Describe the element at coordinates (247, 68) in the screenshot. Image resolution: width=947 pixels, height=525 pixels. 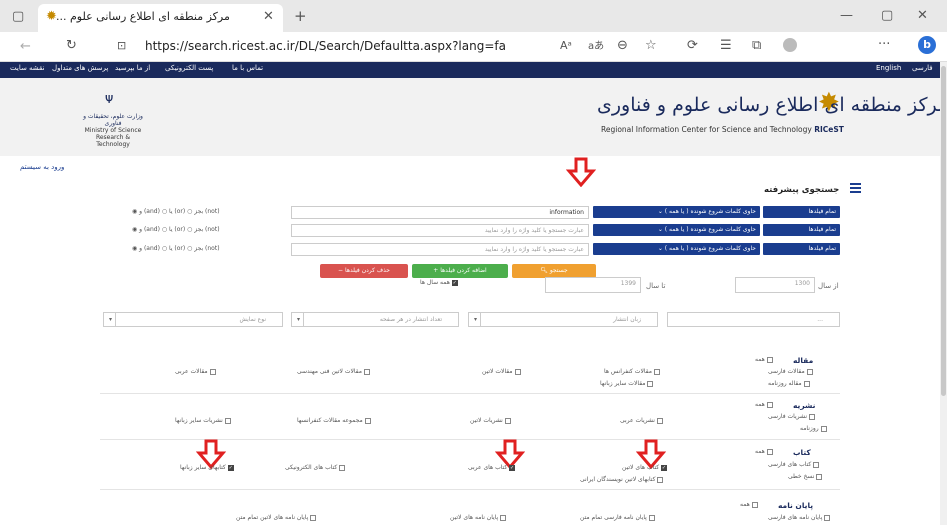
I see `nav-contact: تماس با ما` at that location.